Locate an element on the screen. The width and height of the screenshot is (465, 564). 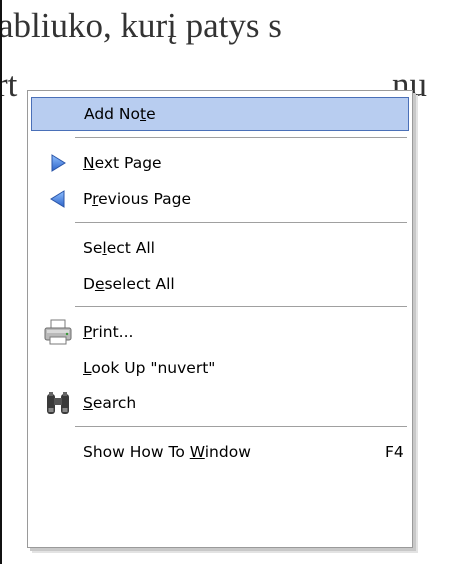
label-part: ect All is located at coordinates (130, 248).